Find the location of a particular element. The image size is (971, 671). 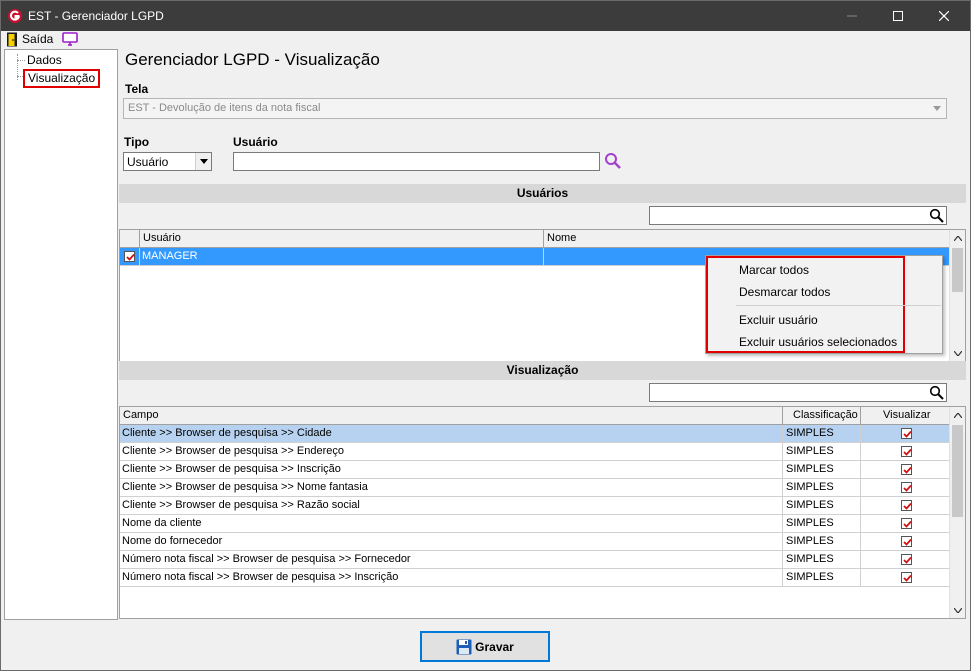

exit-door-icon is located at coordinates (12, 39).